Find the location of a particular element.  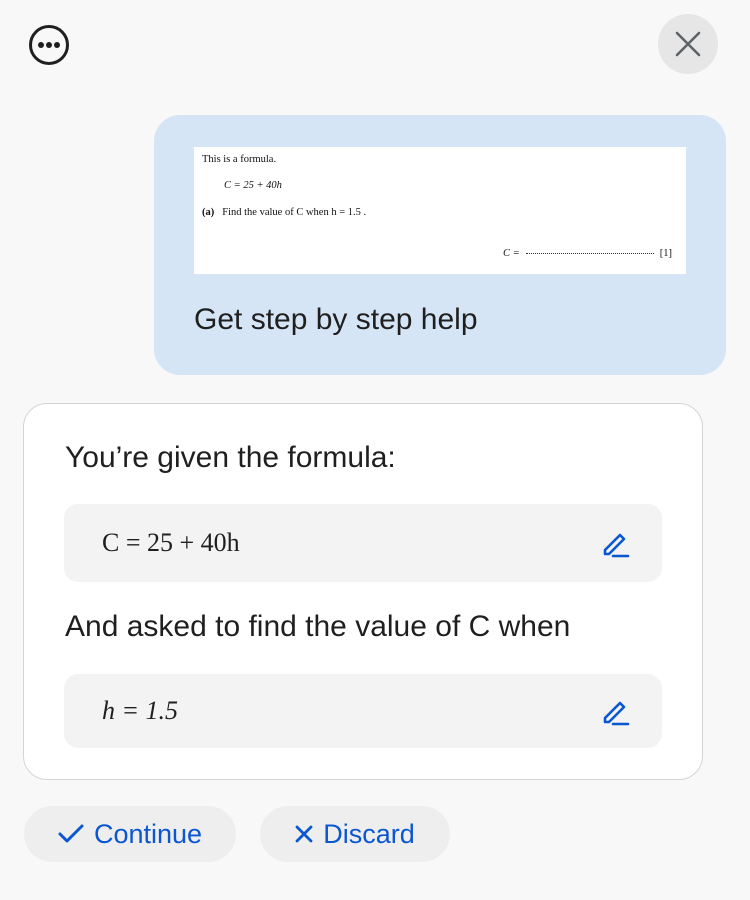

snapshot-question: (a) Find the value of C when h = 1.5 . is located at coordinates (284, 212).